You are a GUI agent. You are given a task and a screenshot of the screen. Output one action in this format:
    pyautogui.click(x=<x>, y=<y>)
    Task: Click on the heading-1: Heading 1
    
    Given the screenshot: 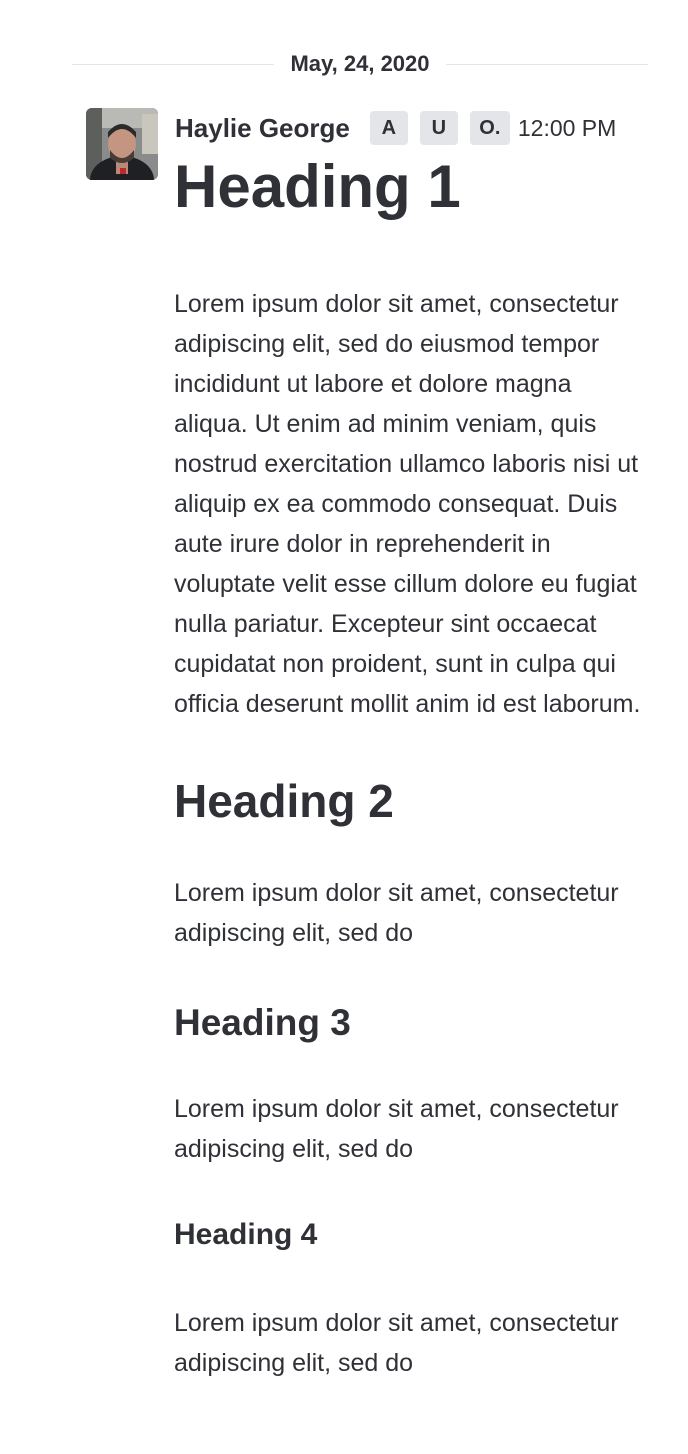 What is the action you would take?
    pyautogui.click(x=317, y=186)
    